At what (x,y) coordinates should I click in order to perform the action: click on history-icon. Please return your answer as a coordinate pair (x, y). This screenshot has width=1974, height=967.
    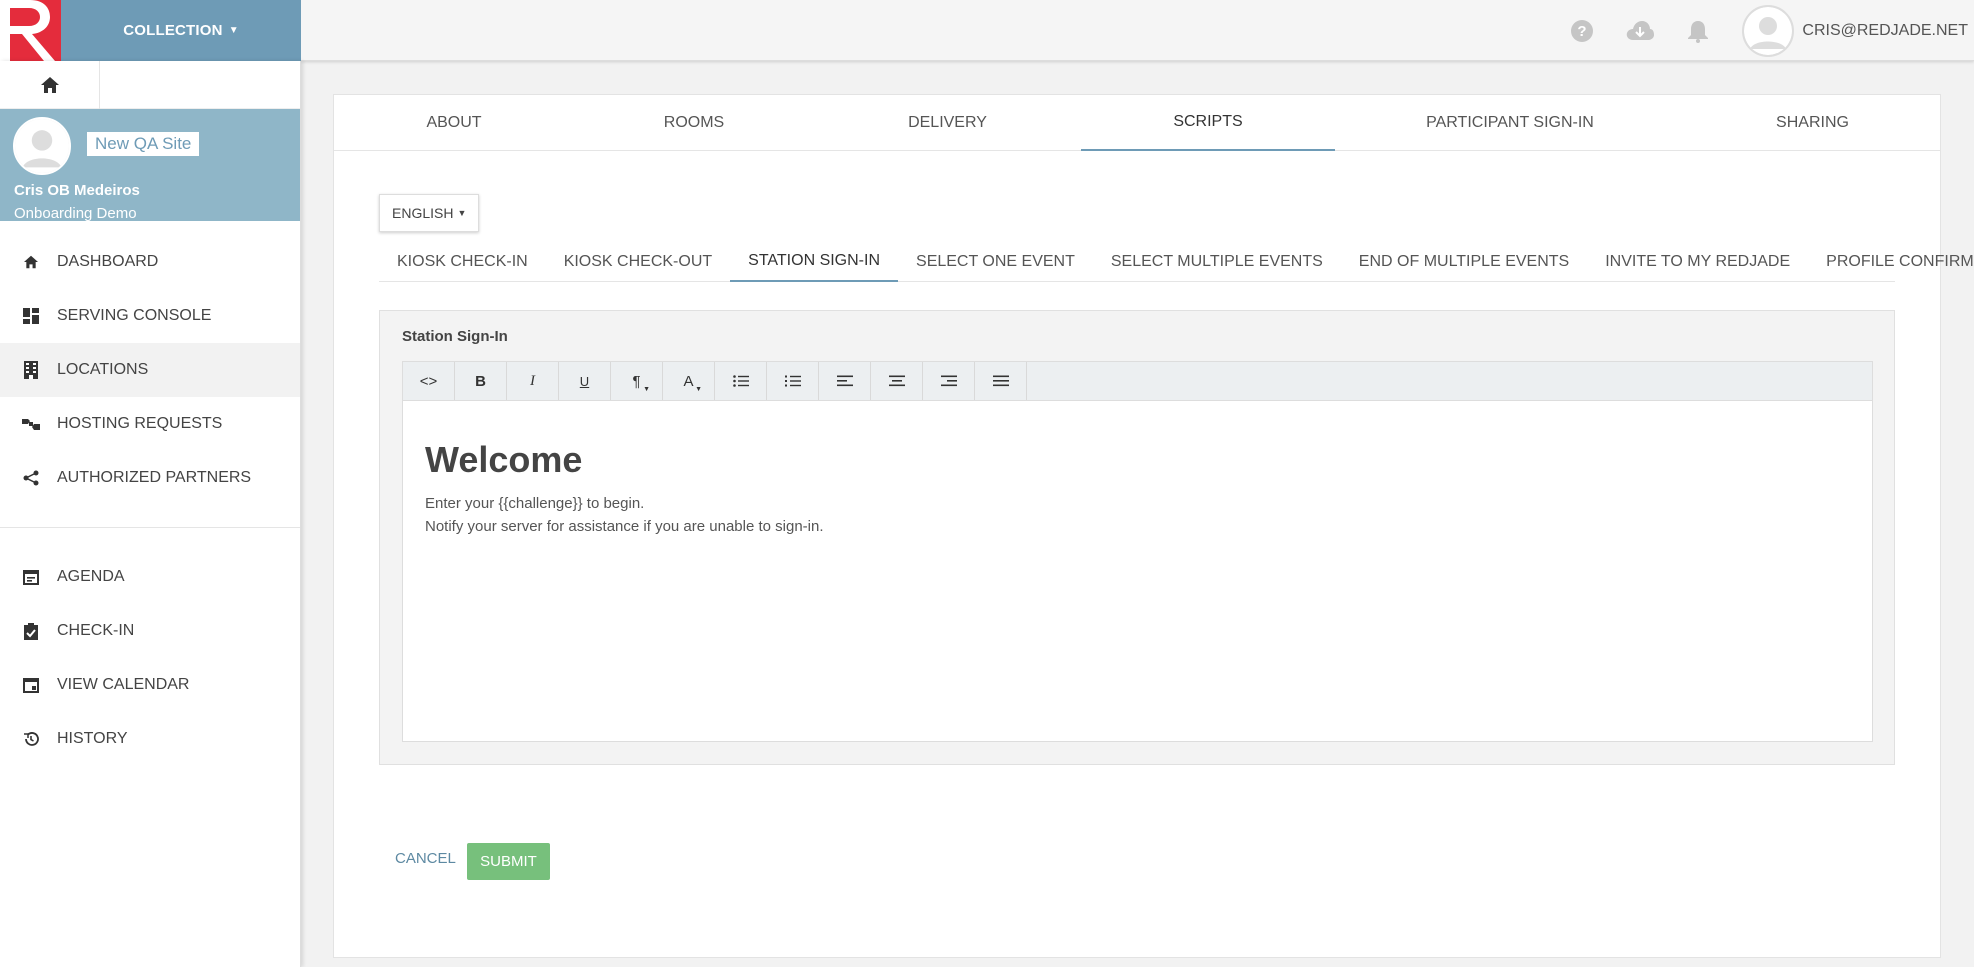
    Looking at the image, I should click on (31, 739).